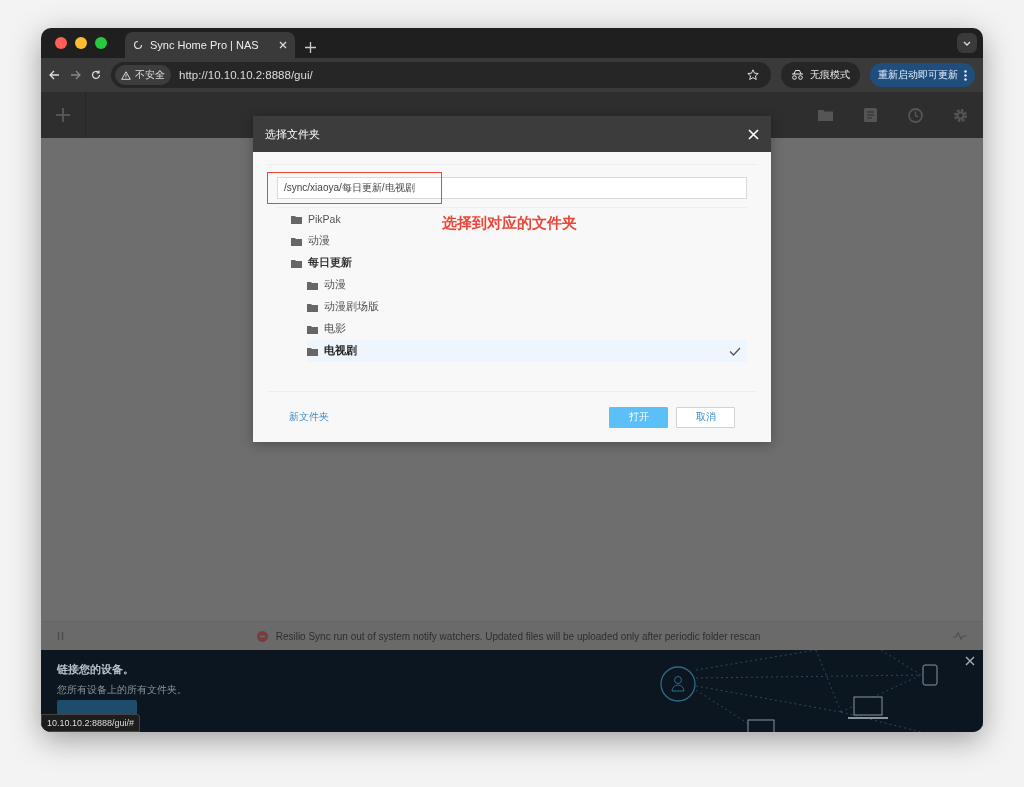 Image resolution: width=1024 pixels, height=787 pixels. What do you see at coordinates (309, 417) in the screenshot?
I see `new-folder-link: 新文件夹` at bounding box center [309, 417].